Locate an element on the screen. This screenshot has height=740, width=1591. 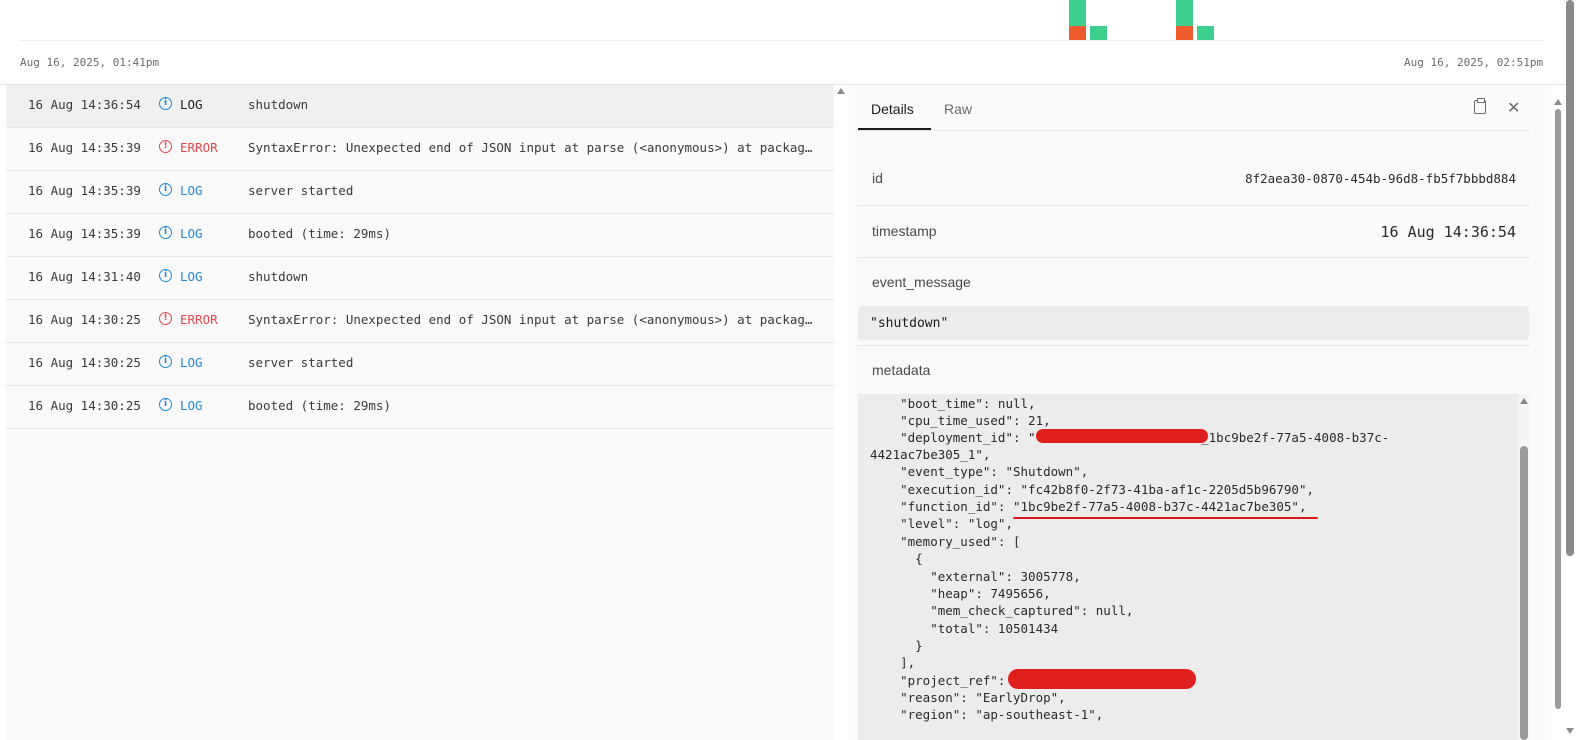
json-line: ], is located at coordinates (893, 662).